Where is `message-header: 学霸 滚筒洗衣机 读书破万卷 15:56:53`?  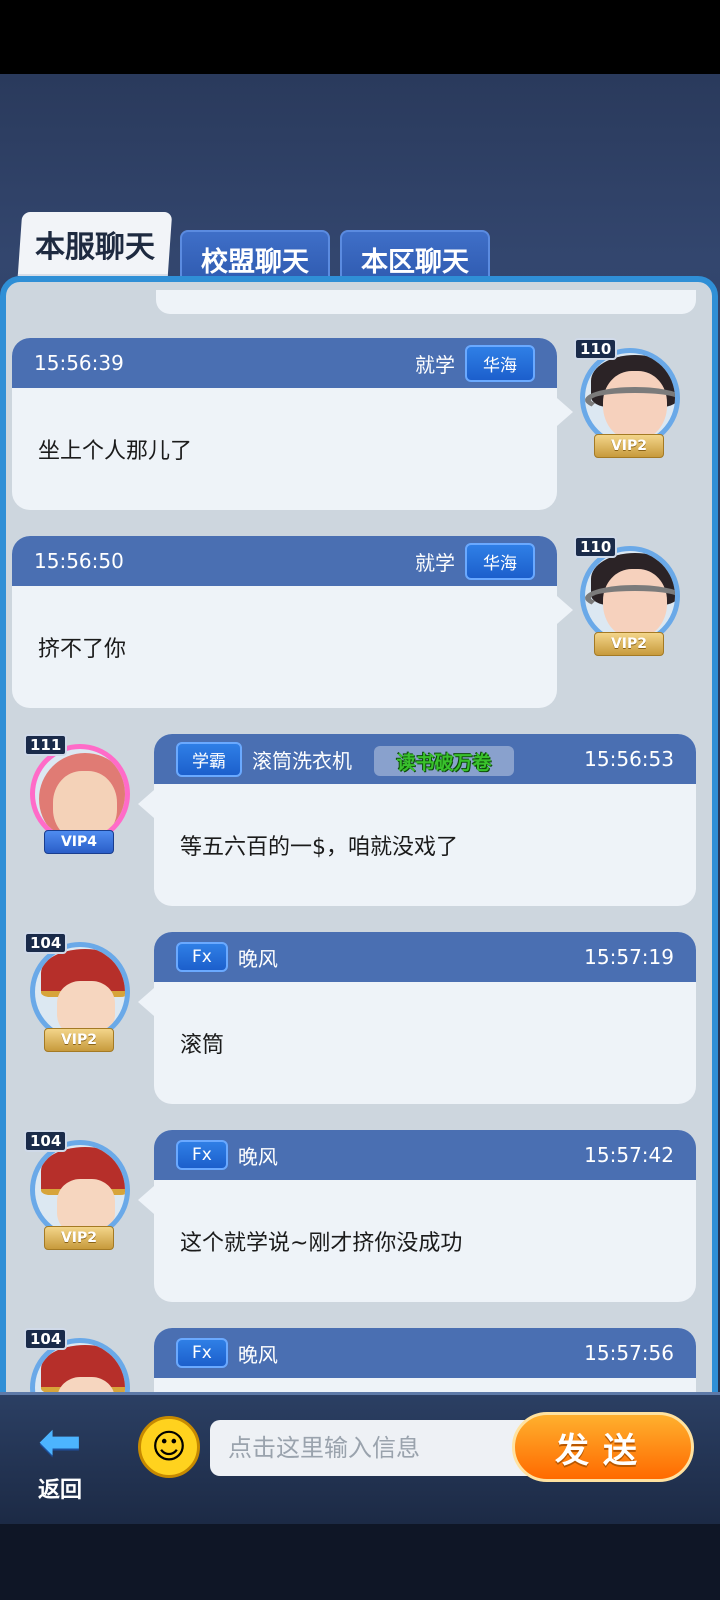 message-header: 学霸 滚筒洗衣机 读书破万卷 15:56:53 is located at coordinates (425, 759).